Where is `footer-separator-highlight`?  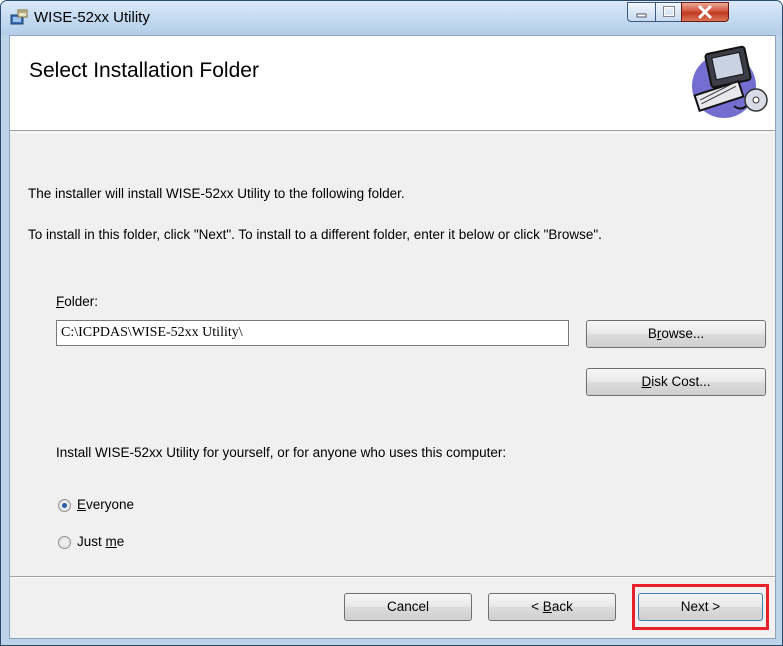
footer-separator-highlight is located at coordinates (392, 577).